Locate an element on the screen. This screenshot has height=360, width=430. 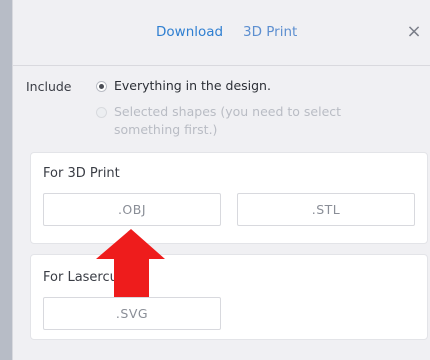
export-svg-button: .SVG is located at coordinates (132, 313).